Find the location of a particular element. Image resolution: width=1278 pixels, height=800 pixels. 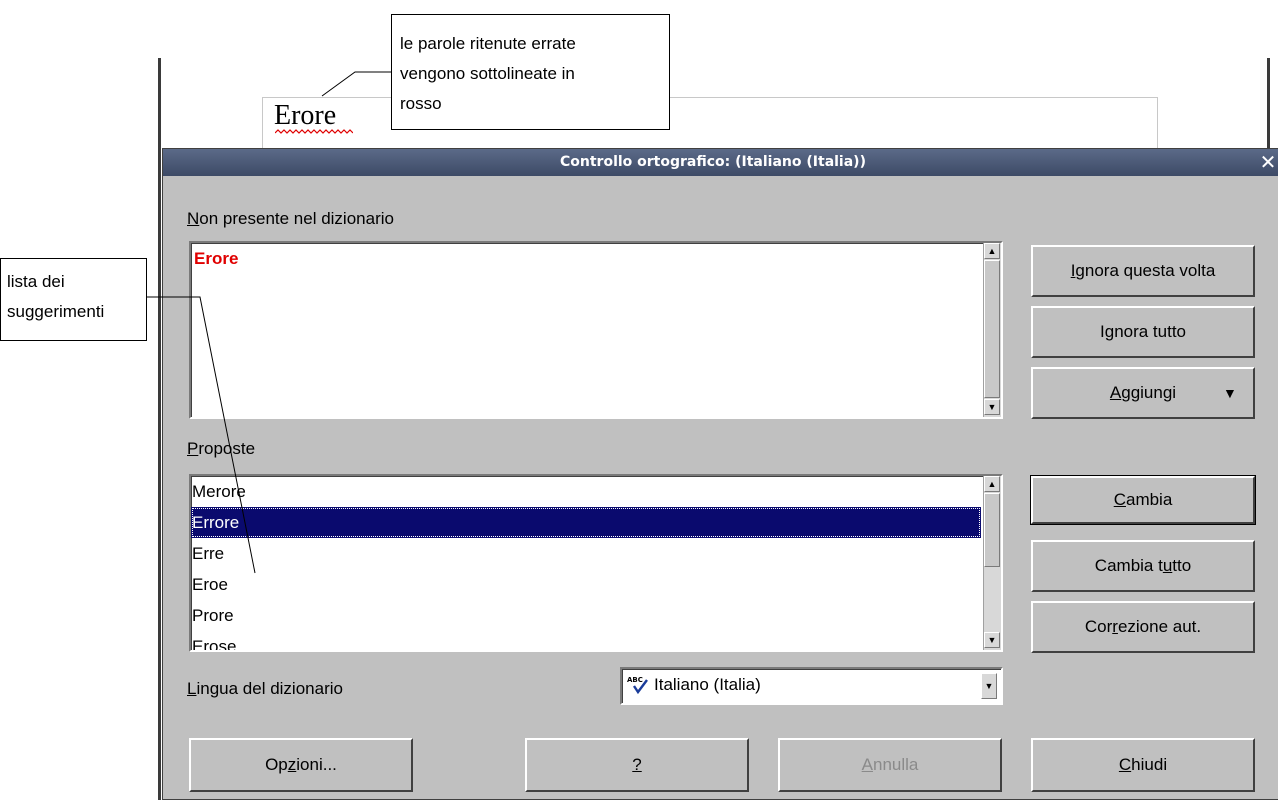

suggestions-list: Merore Errore Erre Eroe Prore Erose ▲ ▼ is located at coordinates (596, 563).